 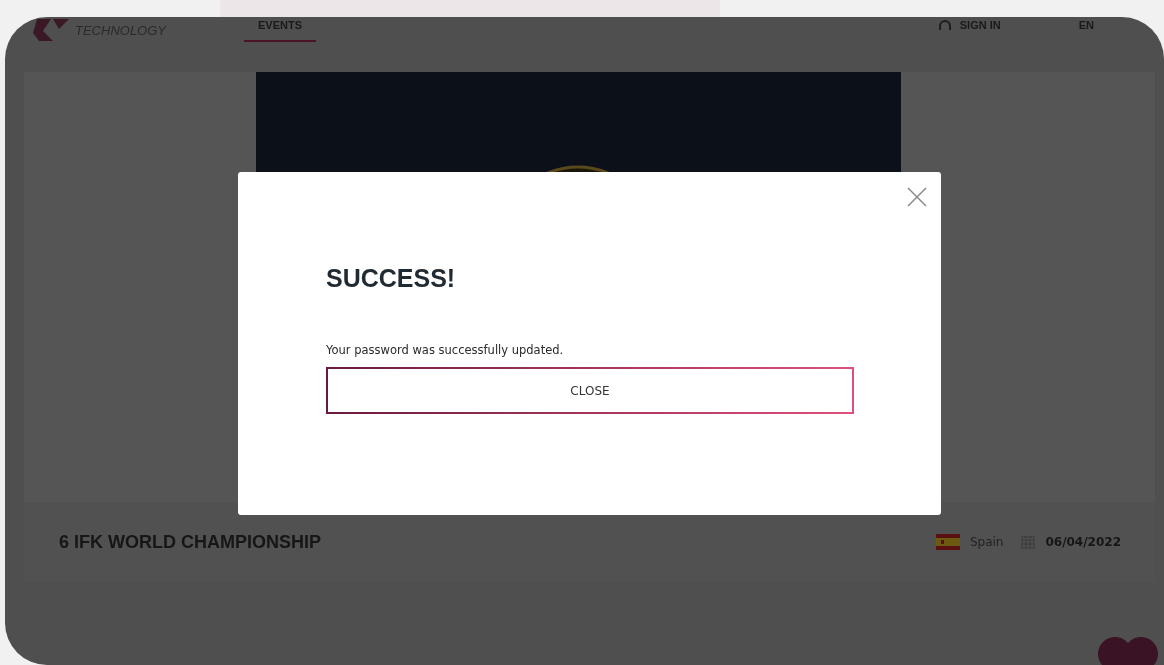 What do you see at coordinates (1083, 542) in the screenshot?
I see `event-date: 06/04/2022` at bounding box center [1083, 542].